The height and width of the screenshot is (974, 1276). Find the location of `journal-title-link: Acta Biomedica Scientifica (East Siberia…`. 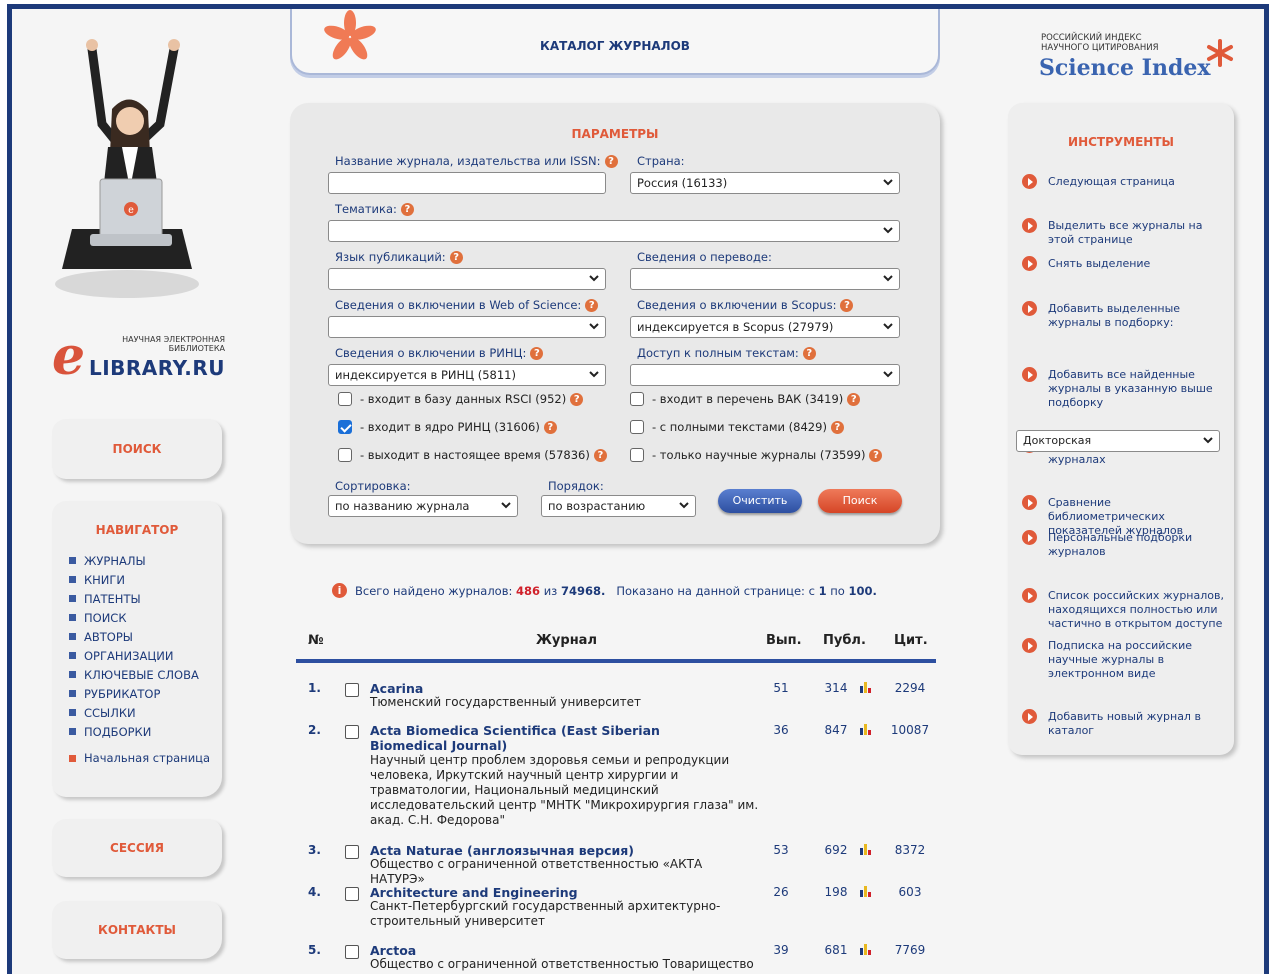

journal-title-link: Acta Biomedica Scientifica (East Siberia… is located at coordinates (555, 738).